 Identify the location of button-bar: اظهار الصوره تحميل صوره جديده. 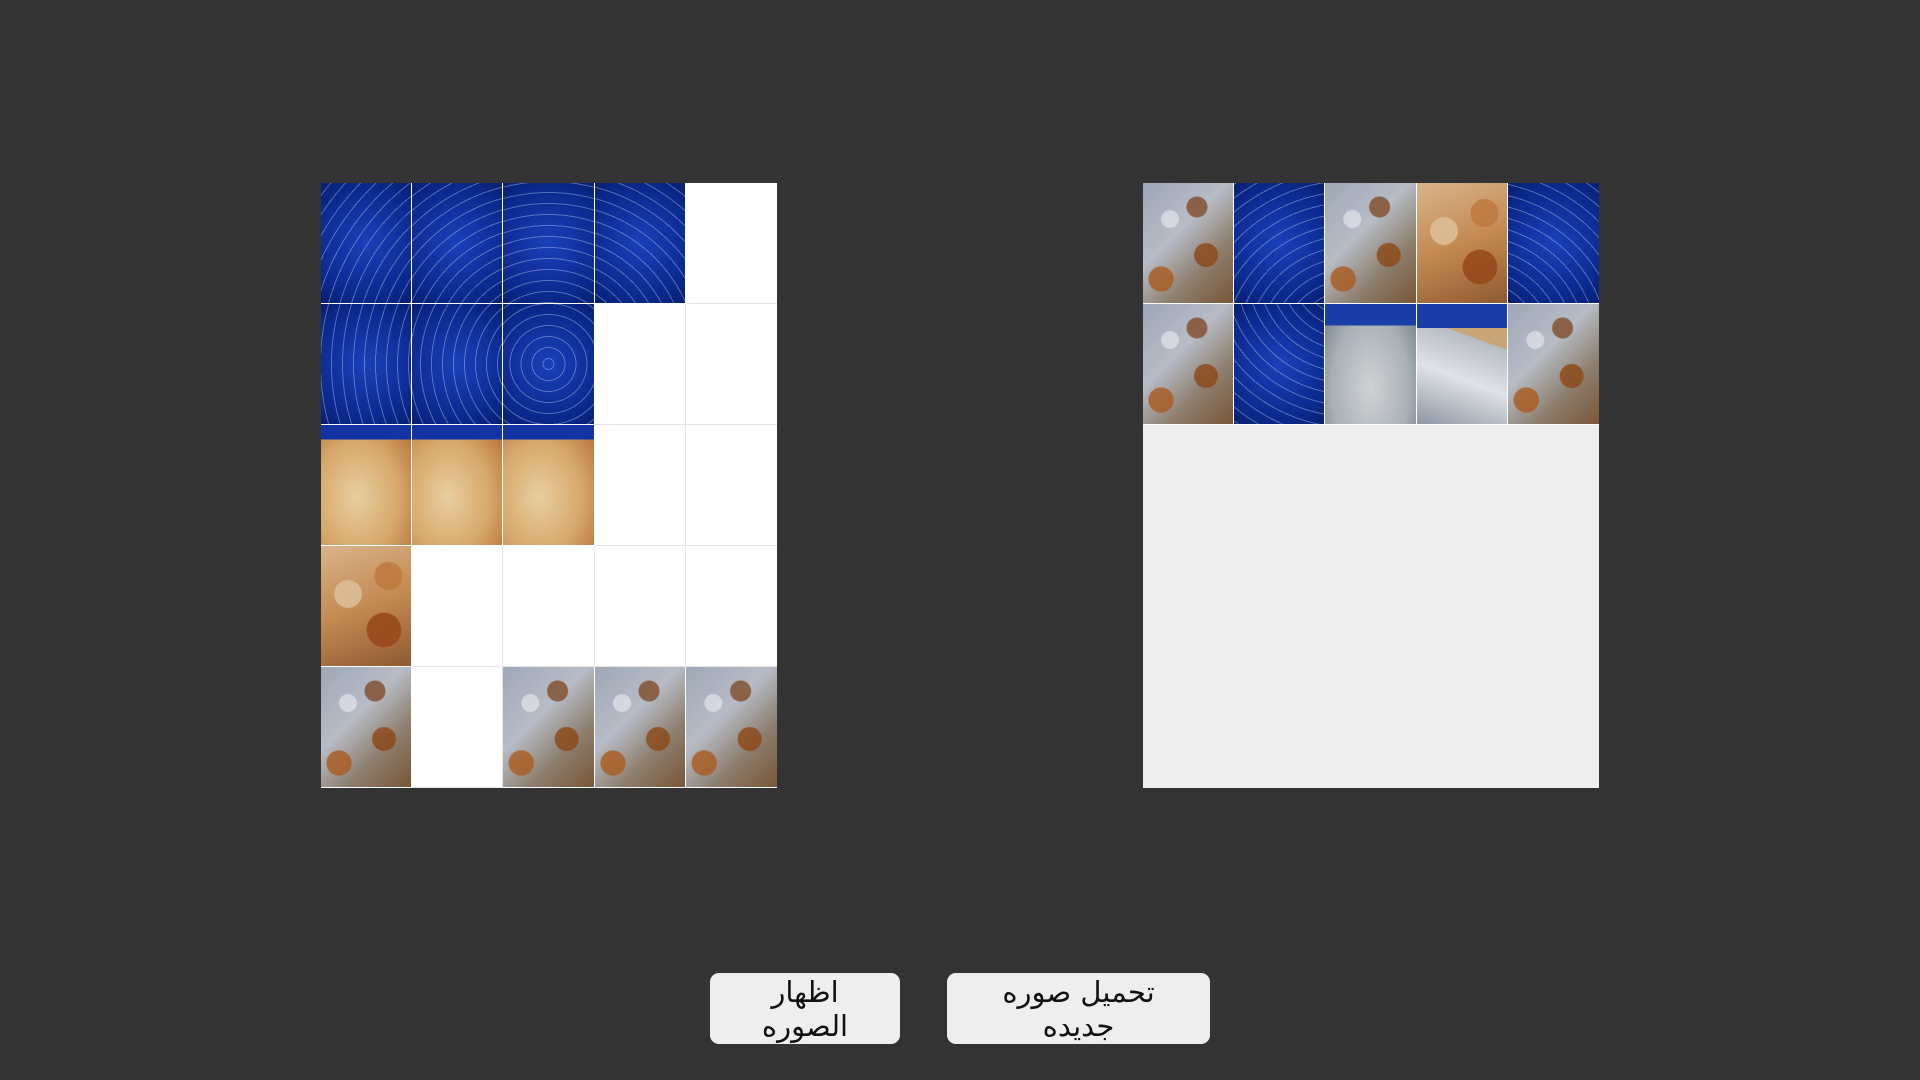
(960, 1008).